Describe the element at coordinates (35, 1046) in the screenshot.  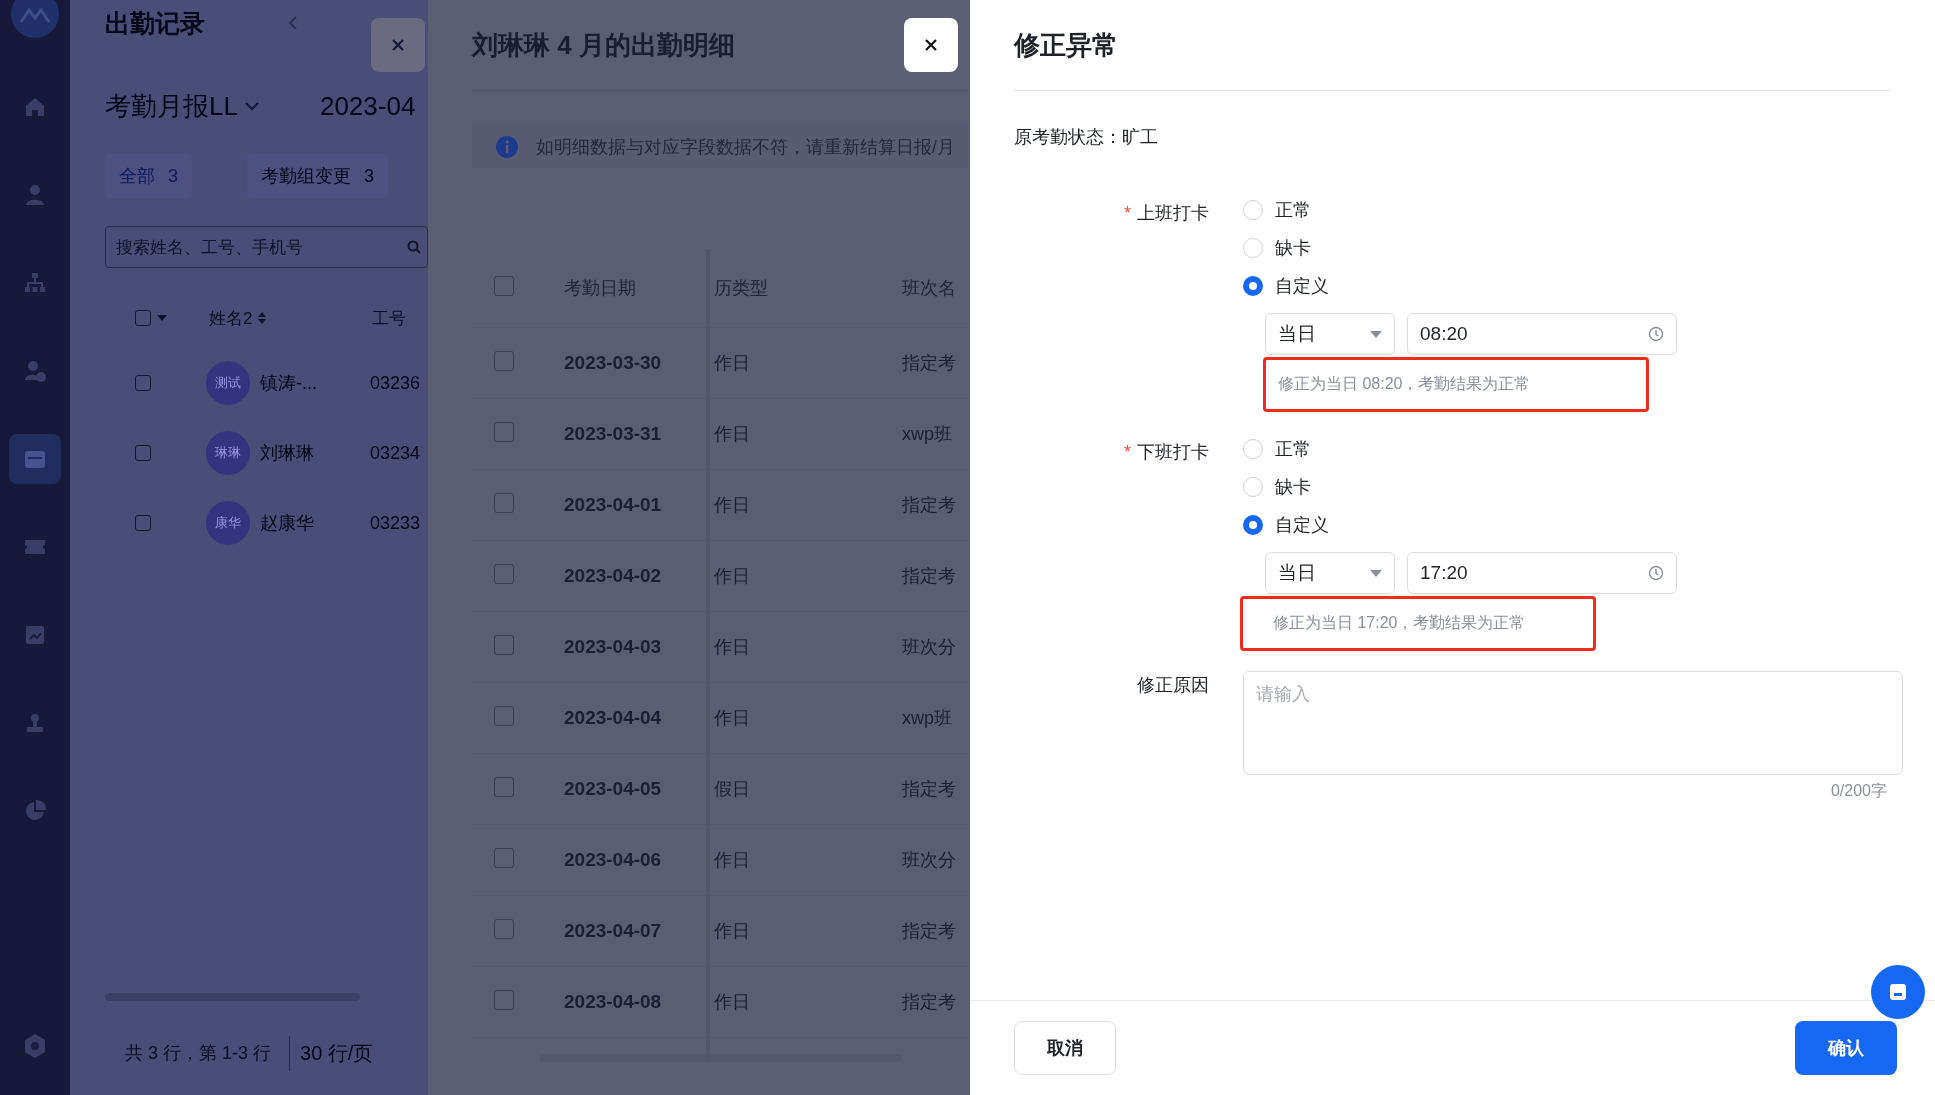
I see `settings-icon` at that location.